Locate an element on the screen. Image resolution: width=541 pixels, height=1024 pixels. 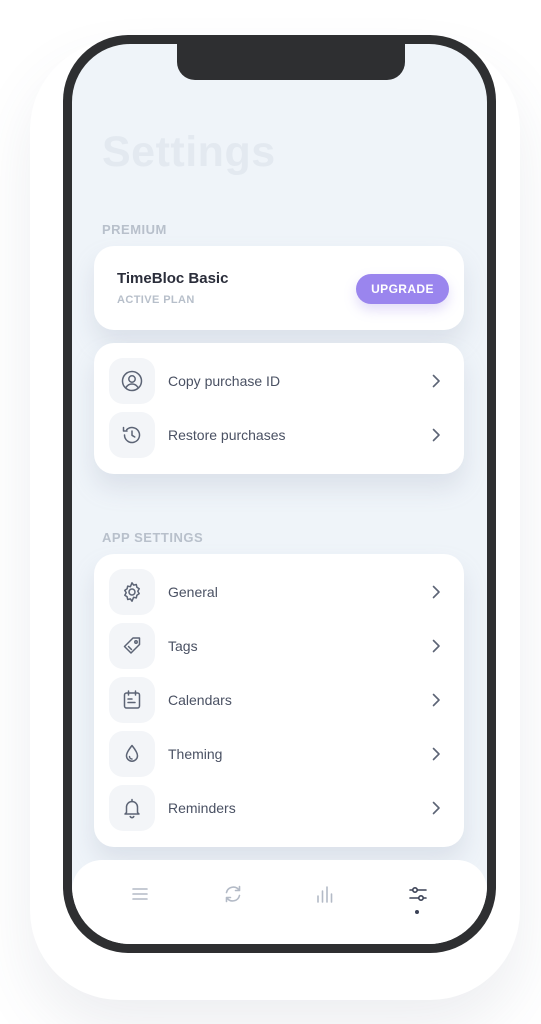
list-item-calendars: Calendars is located at coordinates (279, 700).